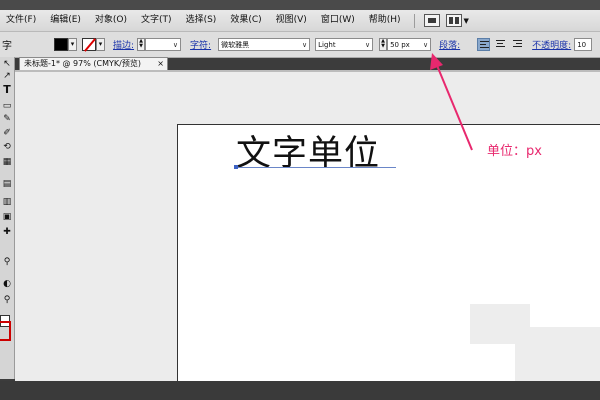 The image size is (600, 400). Describe the element at coordinates (300, 390) in the screenshot. I see `status-bar` at that location.